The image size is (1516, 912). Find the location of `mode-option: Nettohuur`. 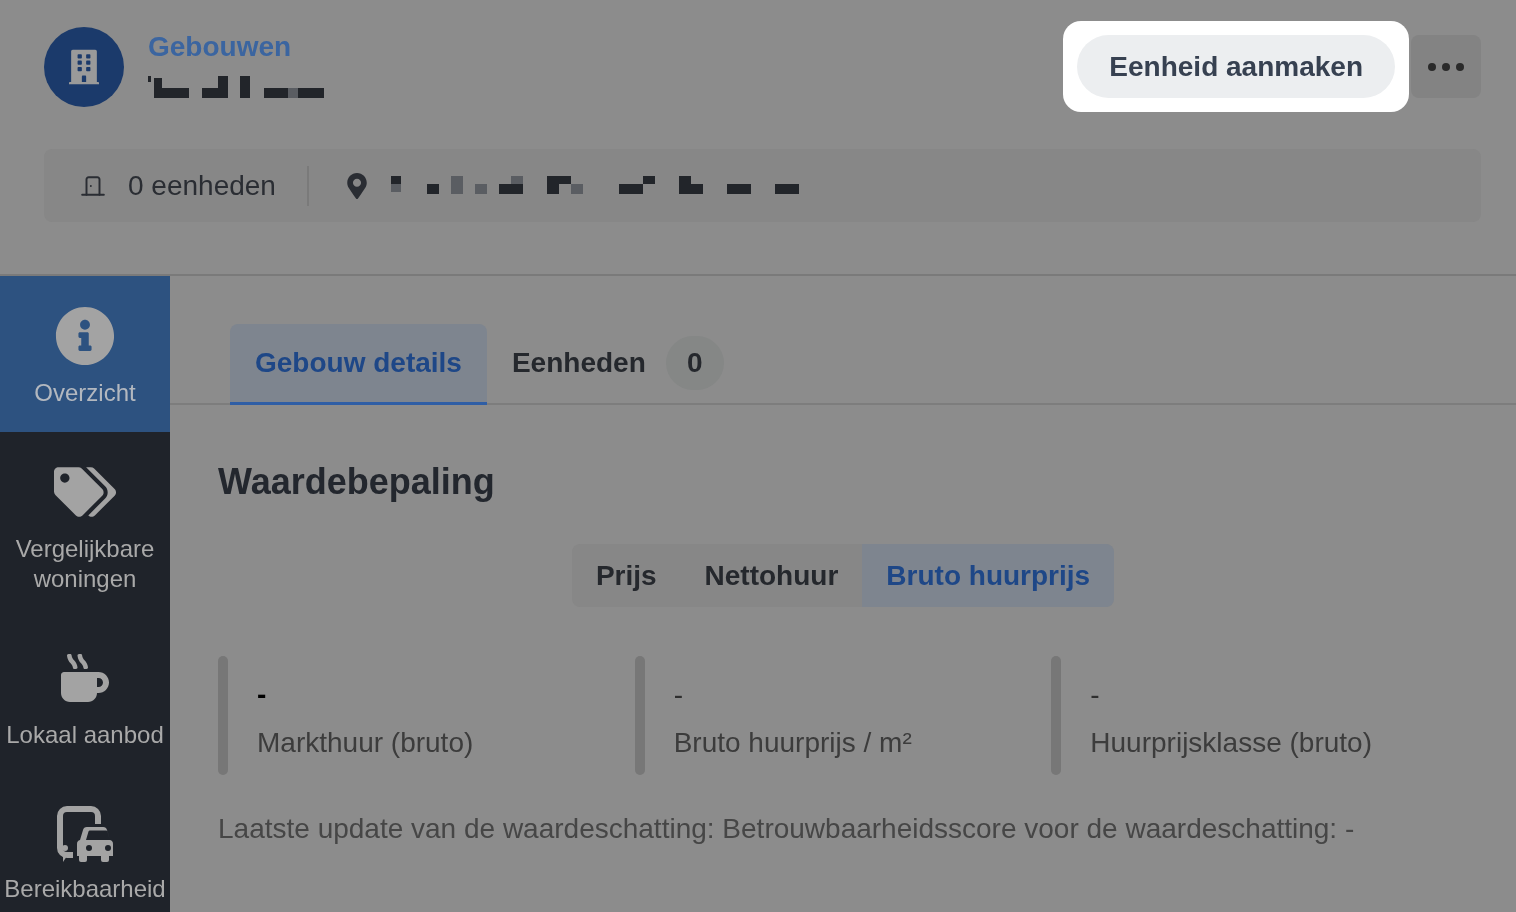

mode-option: Nettohuur is located at coordinates (771, 575).